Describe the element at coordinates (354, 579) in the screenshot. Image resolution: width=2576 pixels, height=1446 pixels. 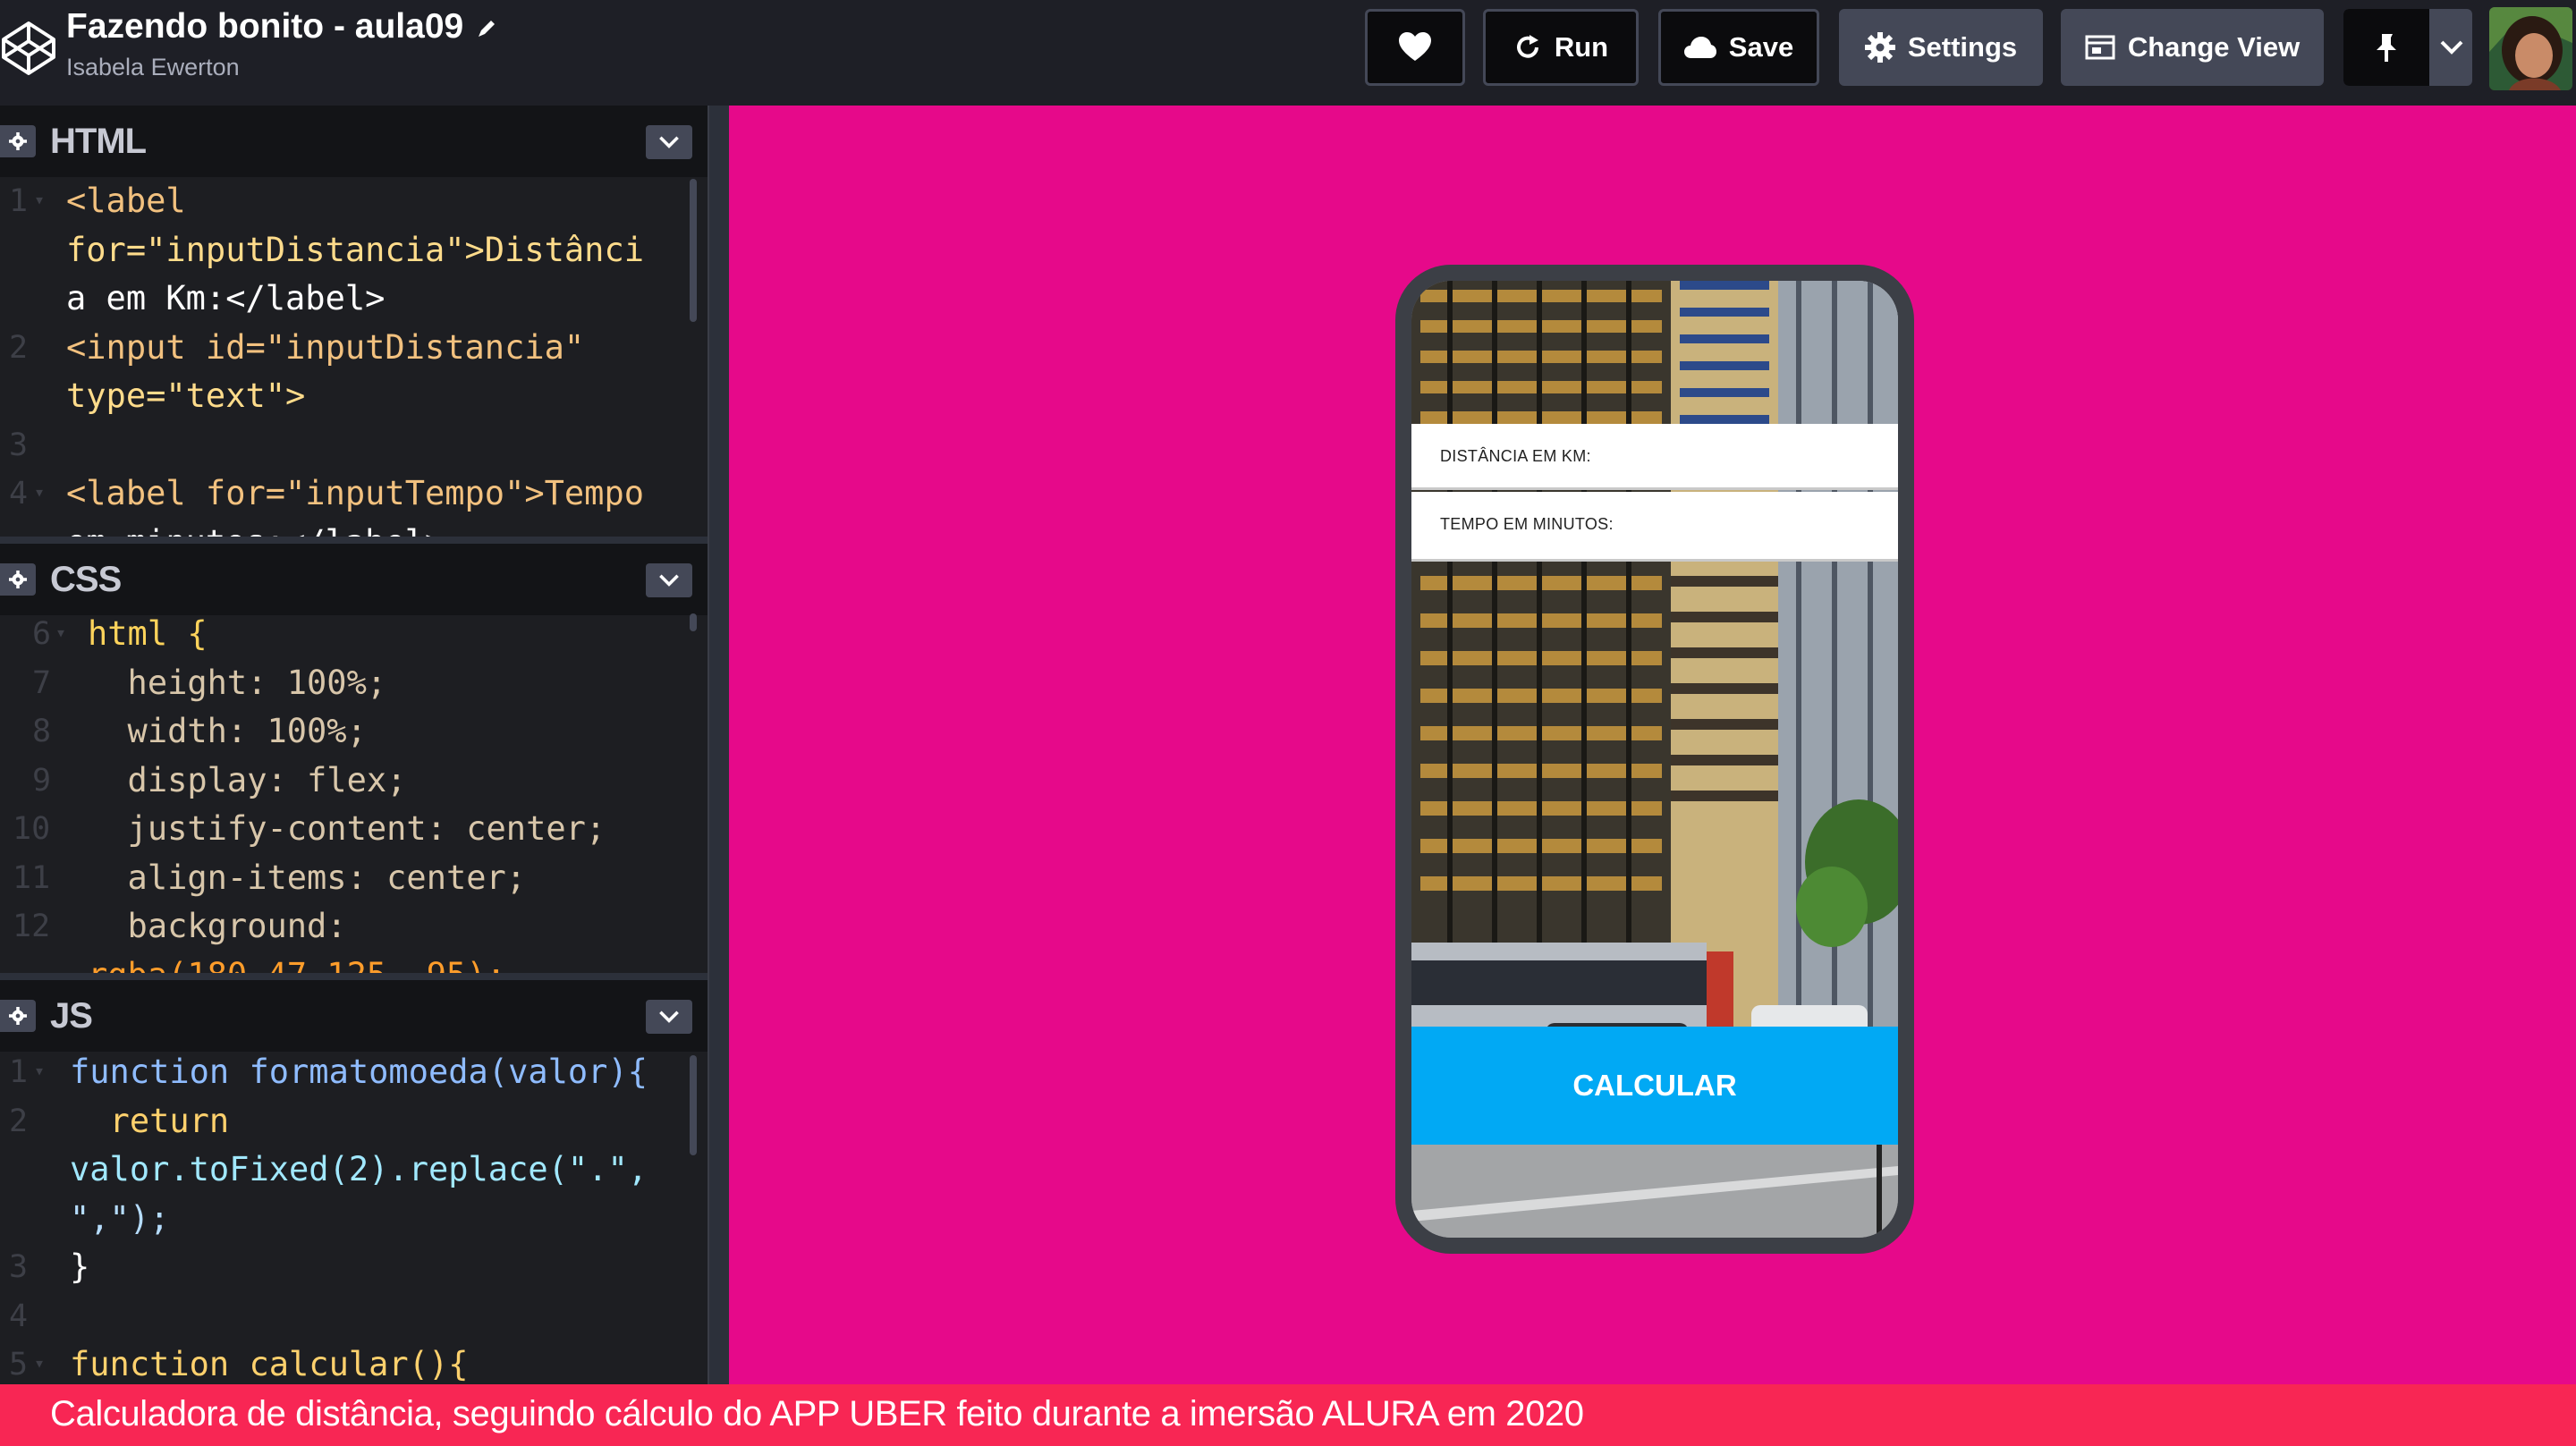
I see `css-panel-header: CSS` at that location.